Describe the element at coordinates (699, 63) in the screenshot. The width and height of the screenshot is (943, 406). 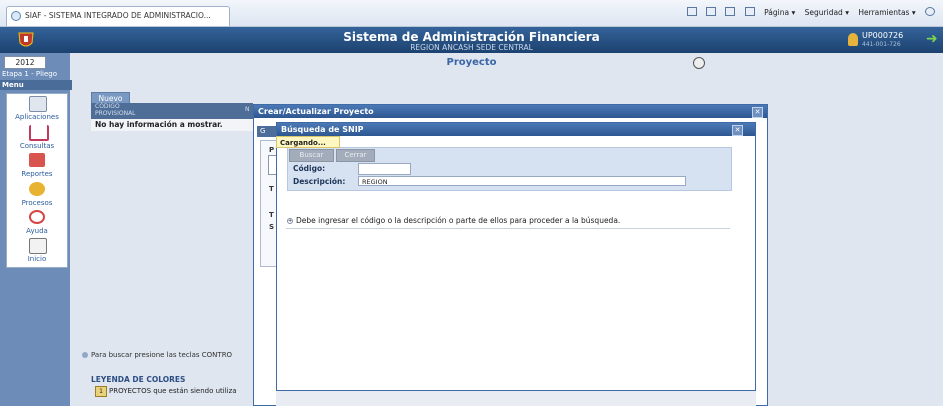
I see `refresh-icon` at that location.